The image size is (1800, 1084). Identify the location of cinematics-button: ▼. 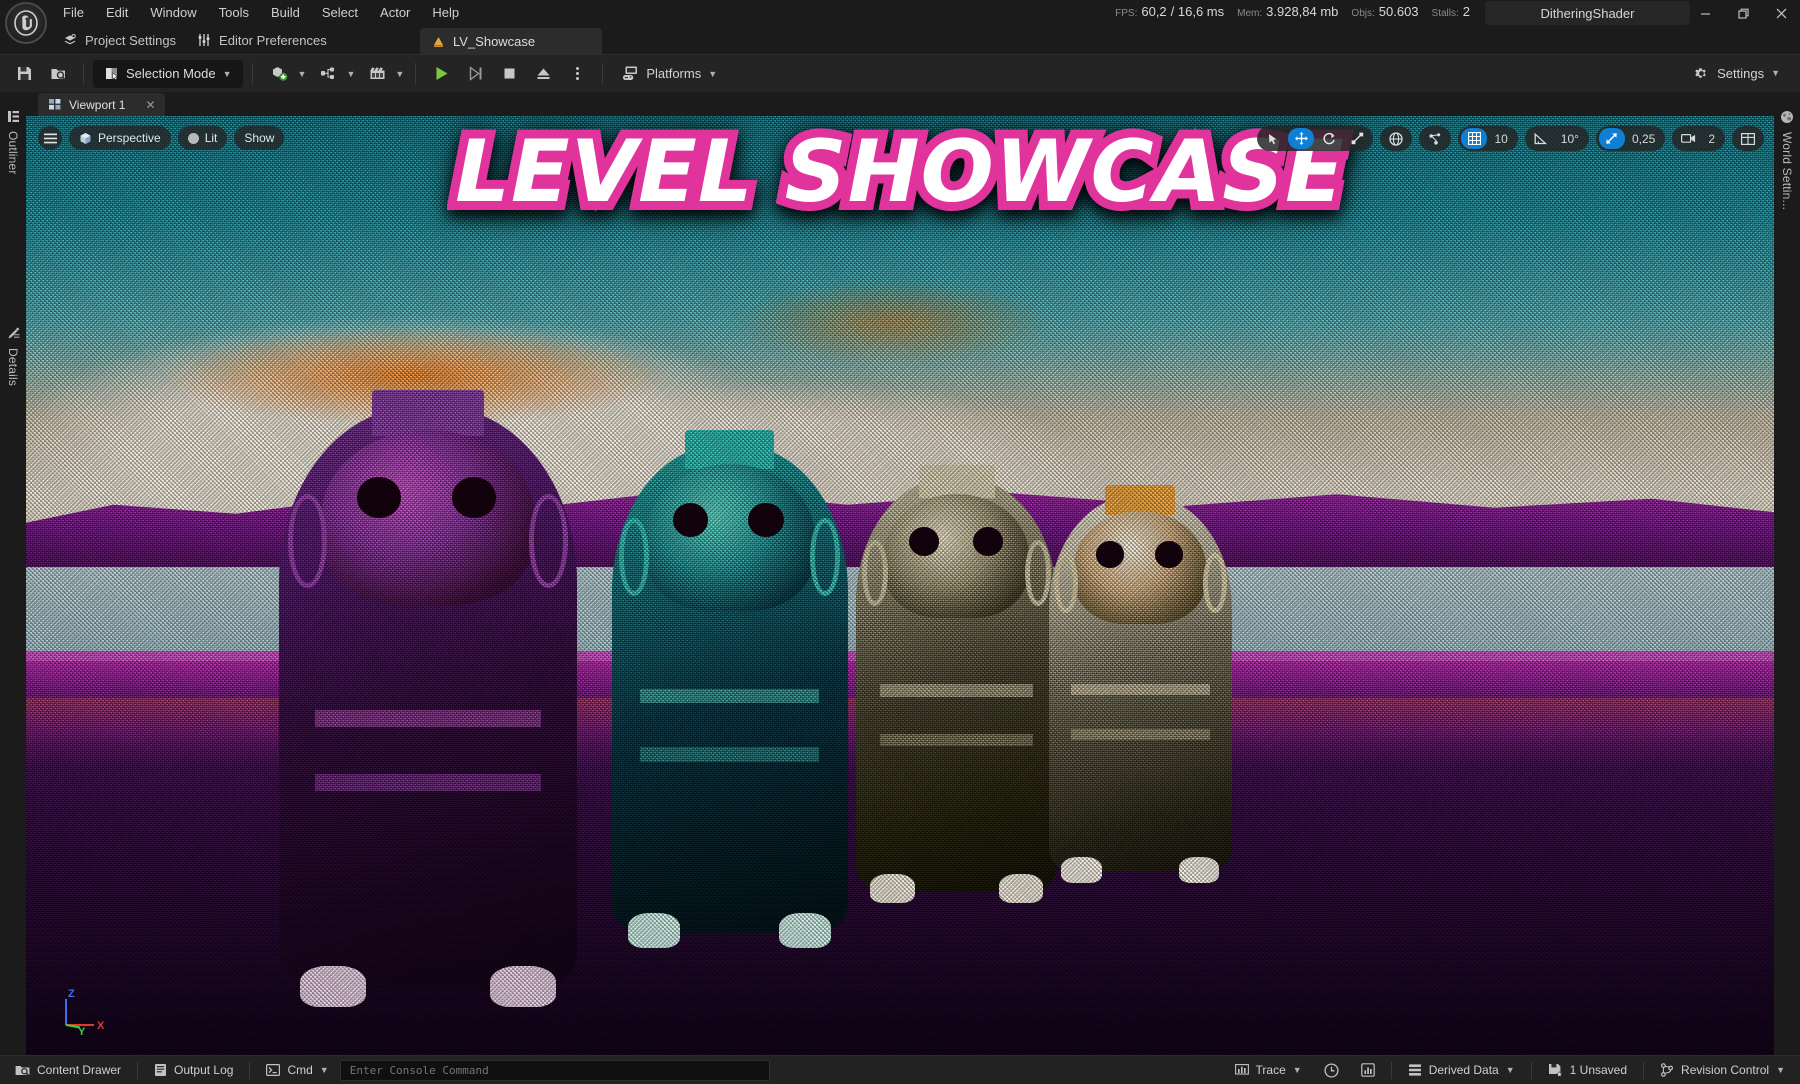
(382, 74).